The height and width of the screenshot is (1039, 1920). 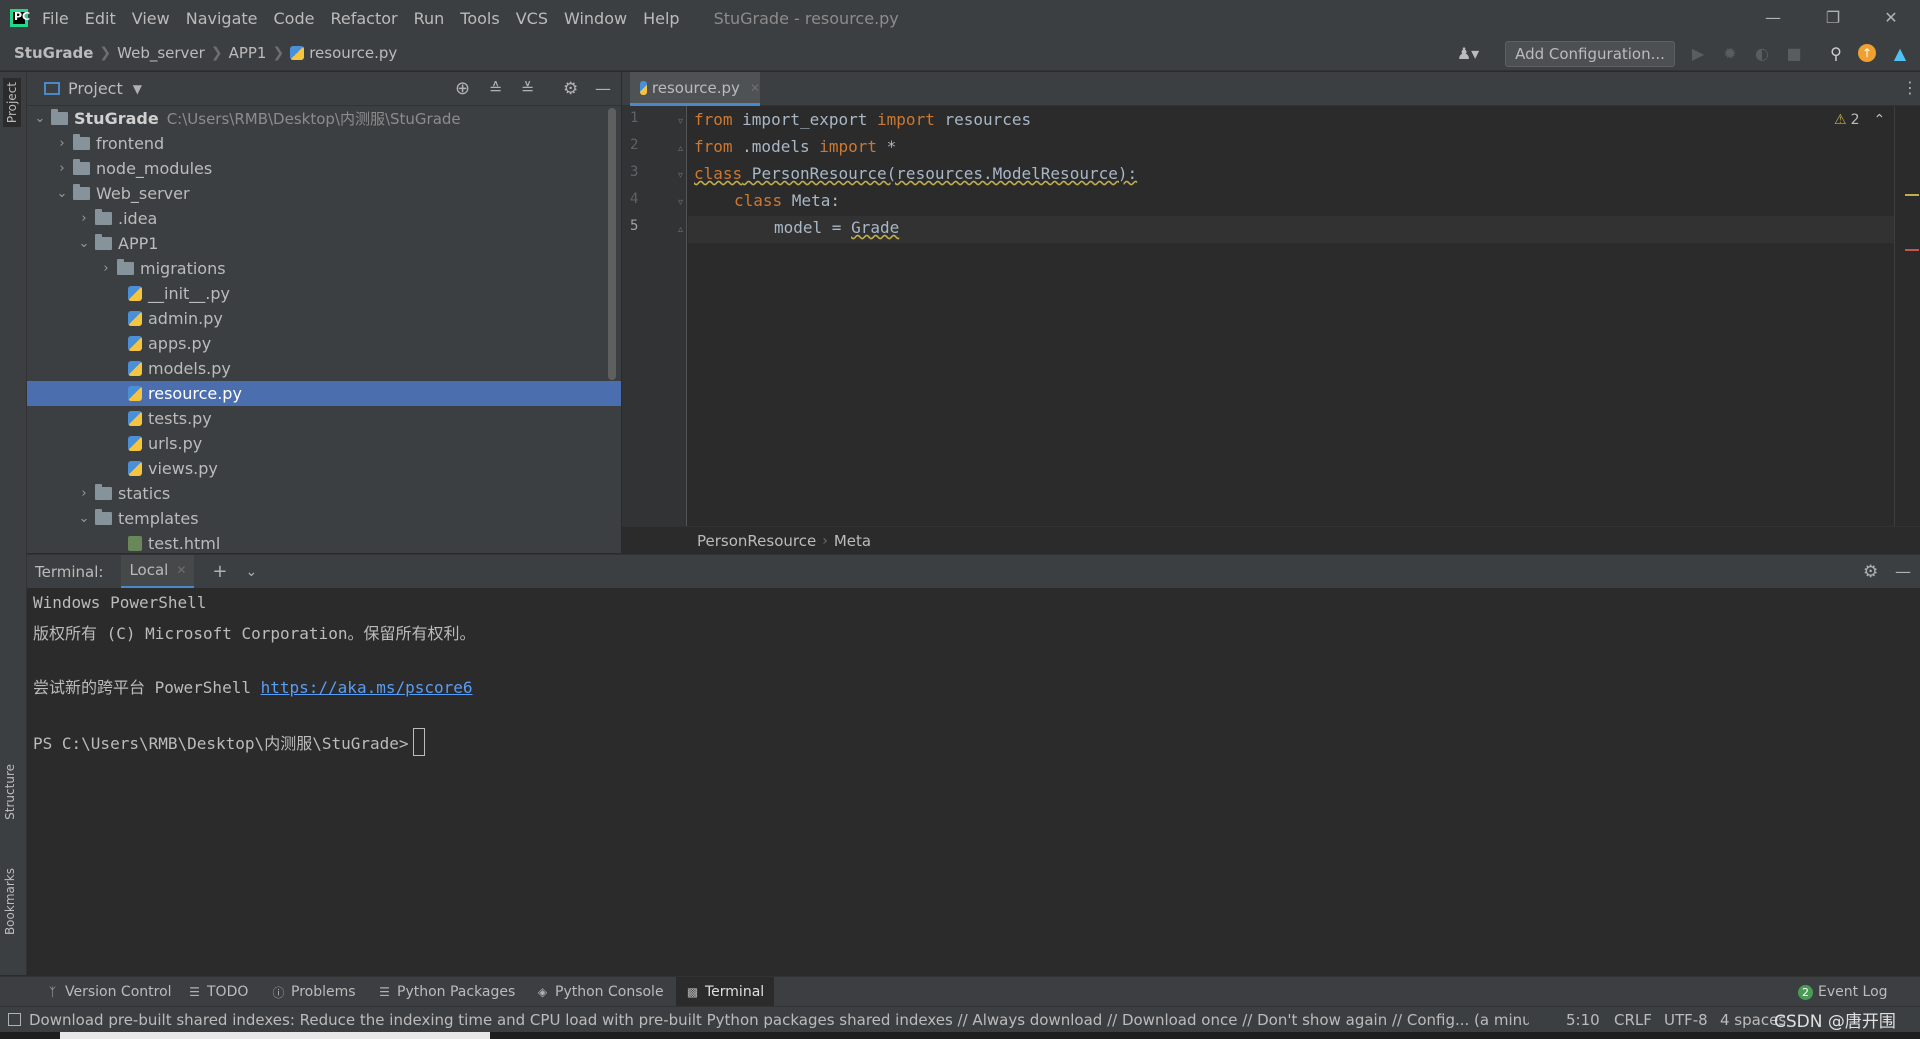 I want to click on coverage-icon: ◐, so click(x=1762, y=54).